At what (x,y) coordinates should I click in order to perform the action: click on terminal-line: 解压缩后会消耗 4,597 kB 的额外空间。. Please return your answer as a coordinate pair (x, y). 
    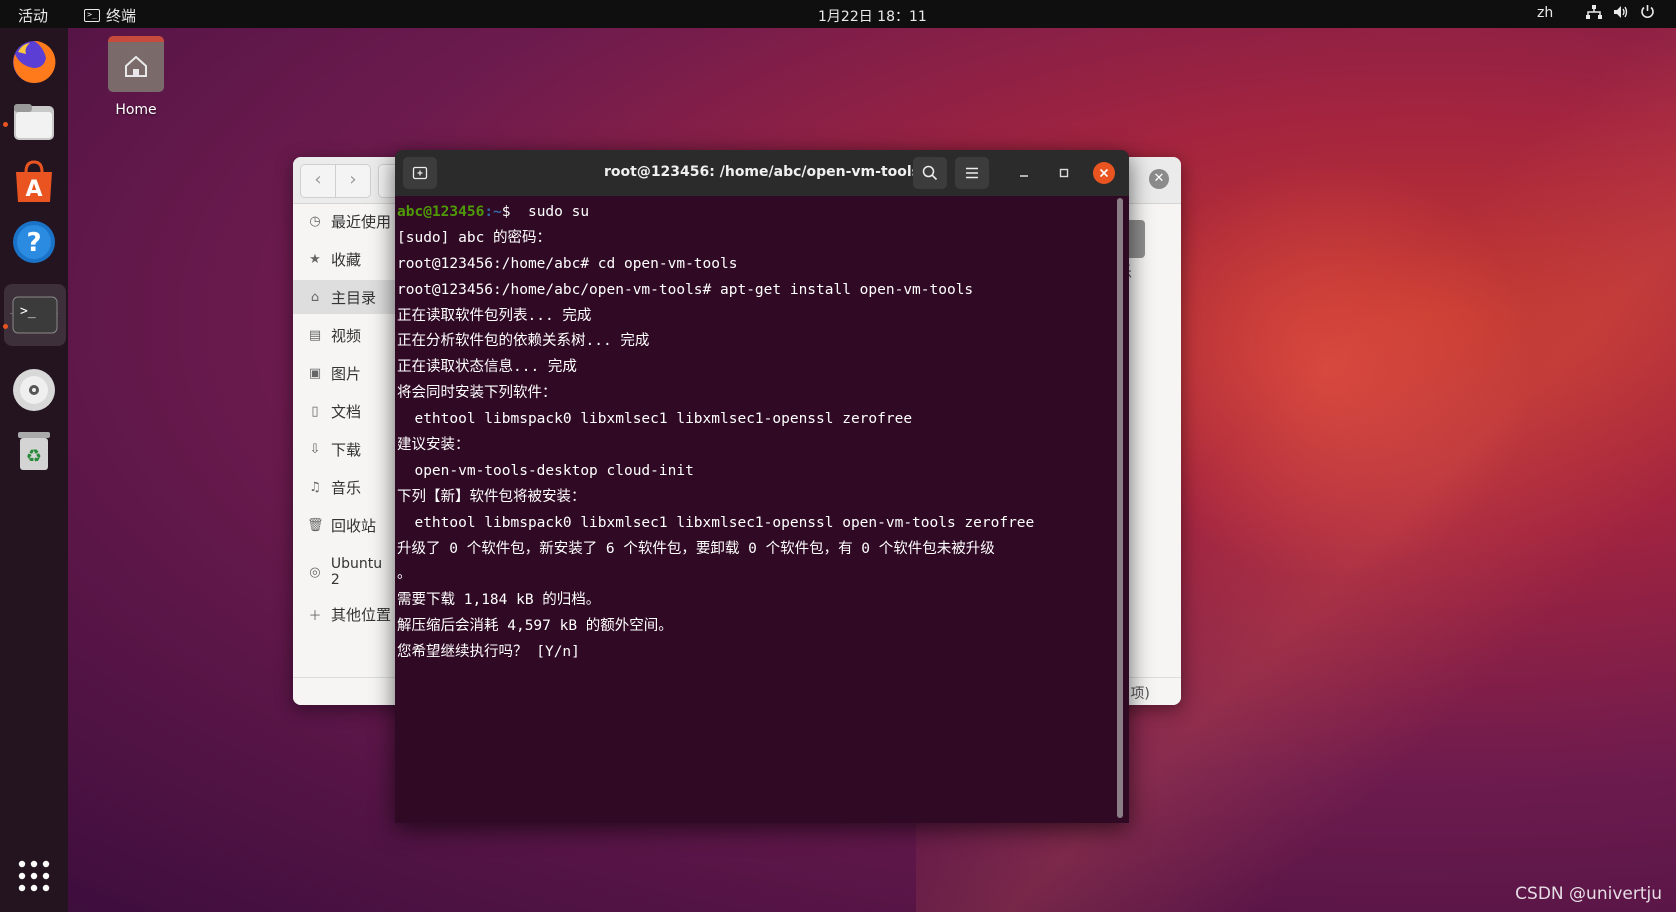
    Looking at the image, I should click on (535, 626).